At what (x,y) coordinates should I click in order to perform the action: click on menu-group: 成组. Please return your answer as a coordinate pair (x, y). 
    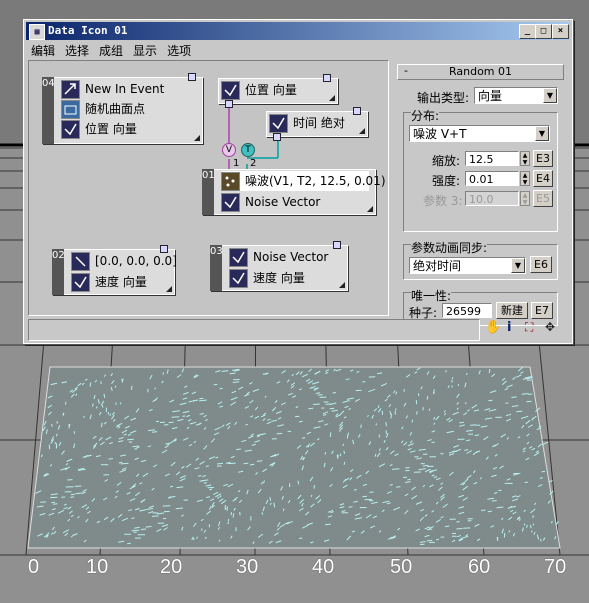
    Looking at the image, I should click on (111, 50).